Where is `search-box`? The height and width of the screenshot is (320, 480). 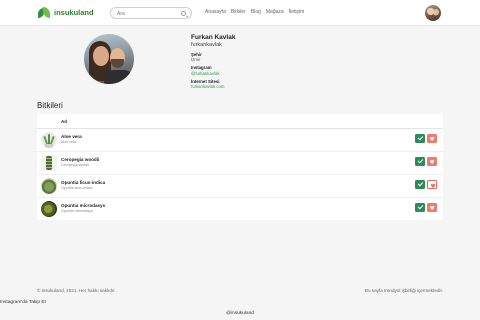
search-box is located at coordinates (151, 13).